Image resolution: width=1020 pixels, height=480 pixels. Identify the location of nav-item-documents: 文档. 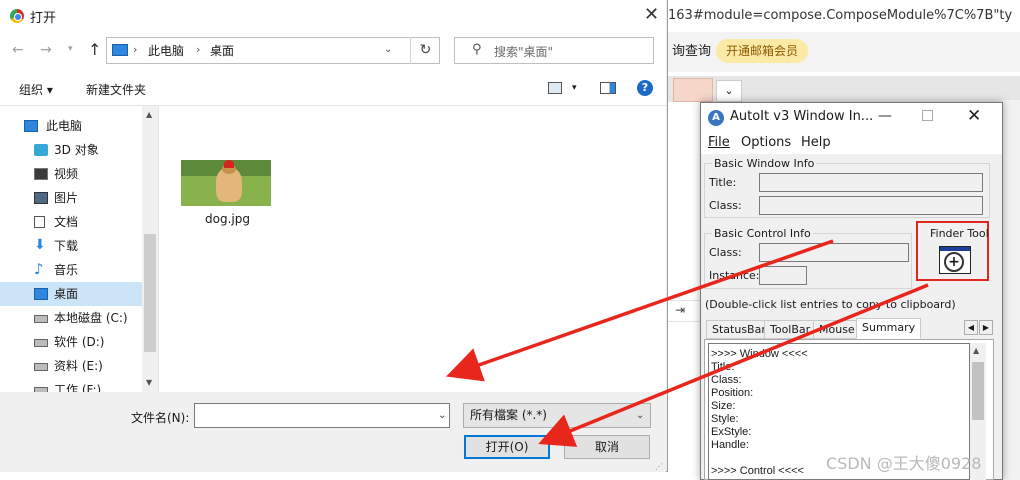
(71, 222).